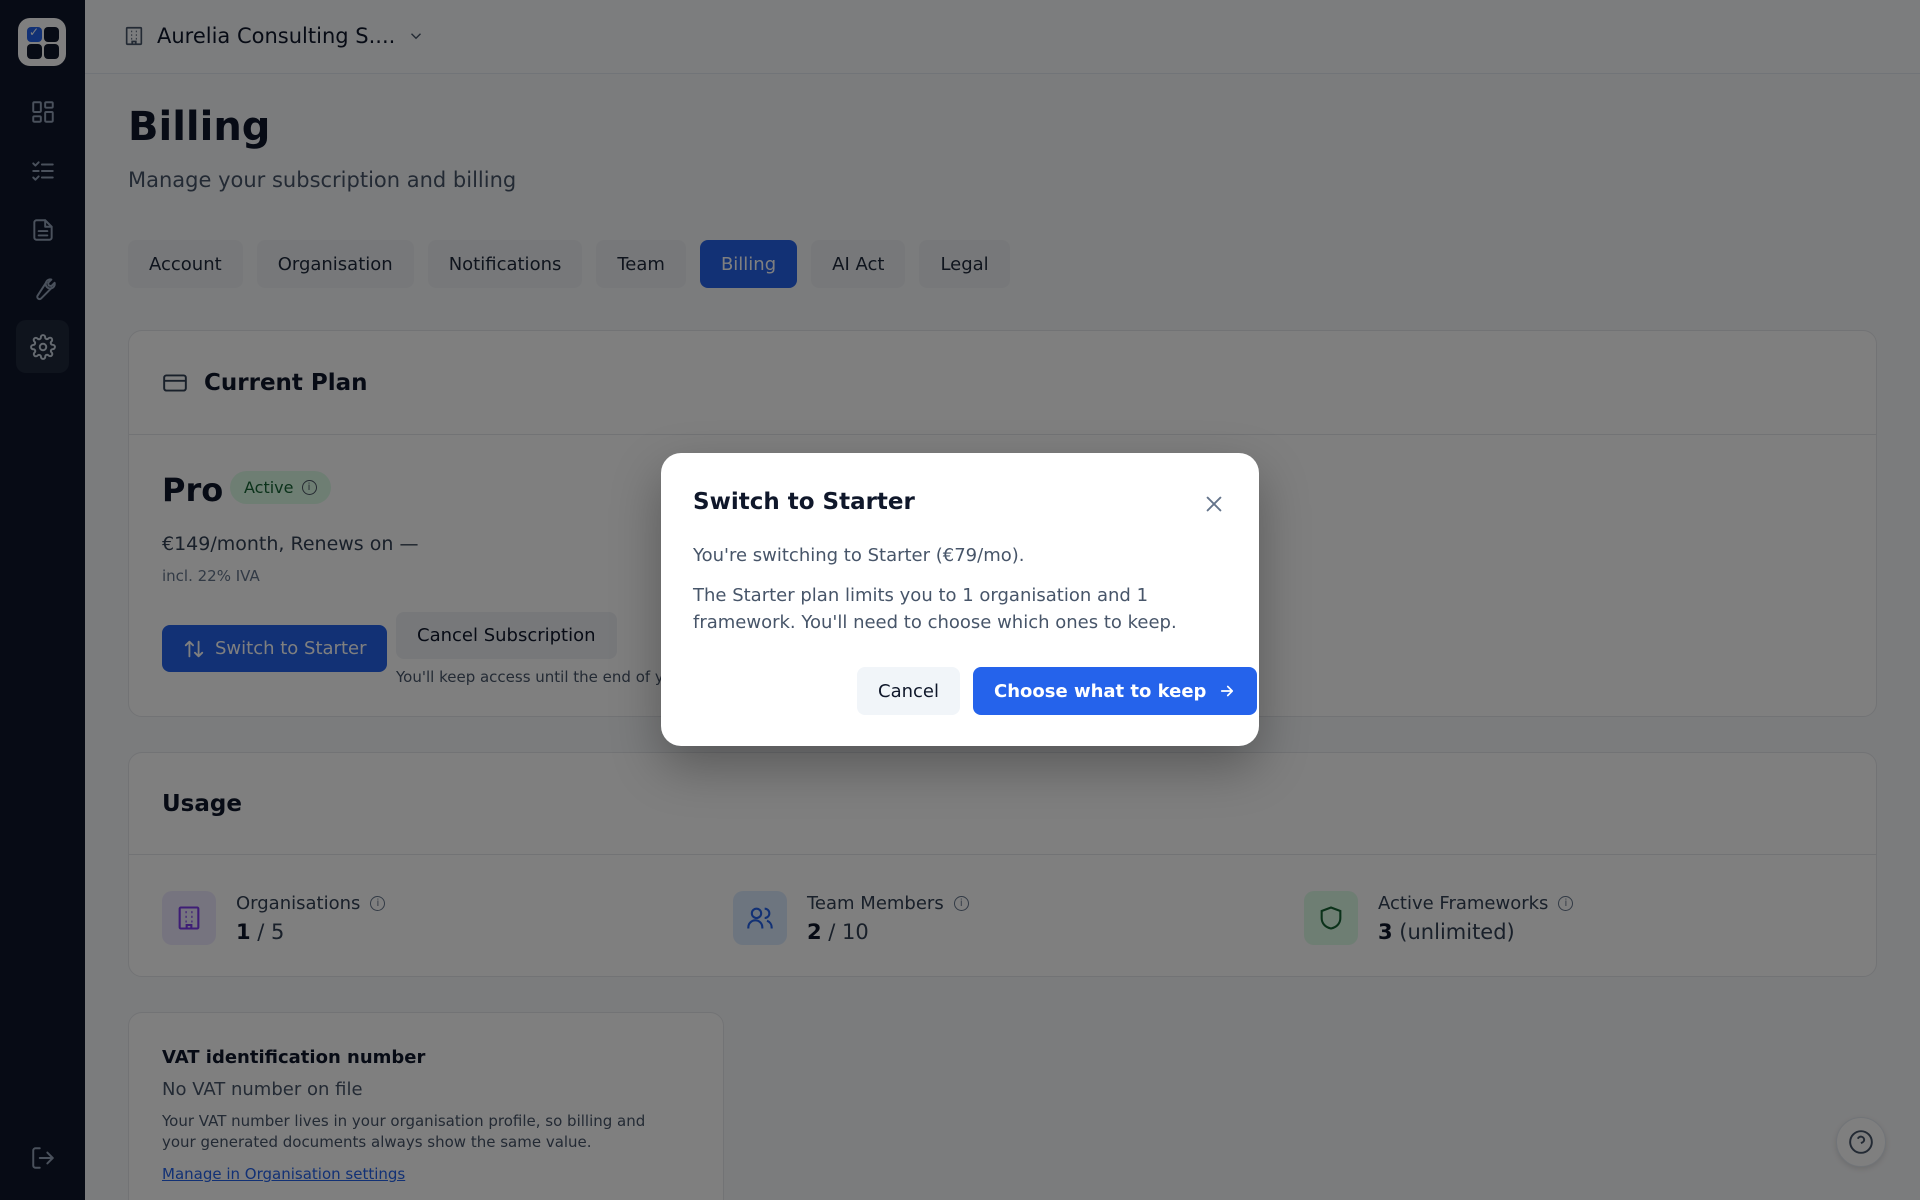 The height and width of the screenshot is (1200, 1920). I want to click on choose-what-to-keep-button: Choose what to keep, so click(1115, 691).